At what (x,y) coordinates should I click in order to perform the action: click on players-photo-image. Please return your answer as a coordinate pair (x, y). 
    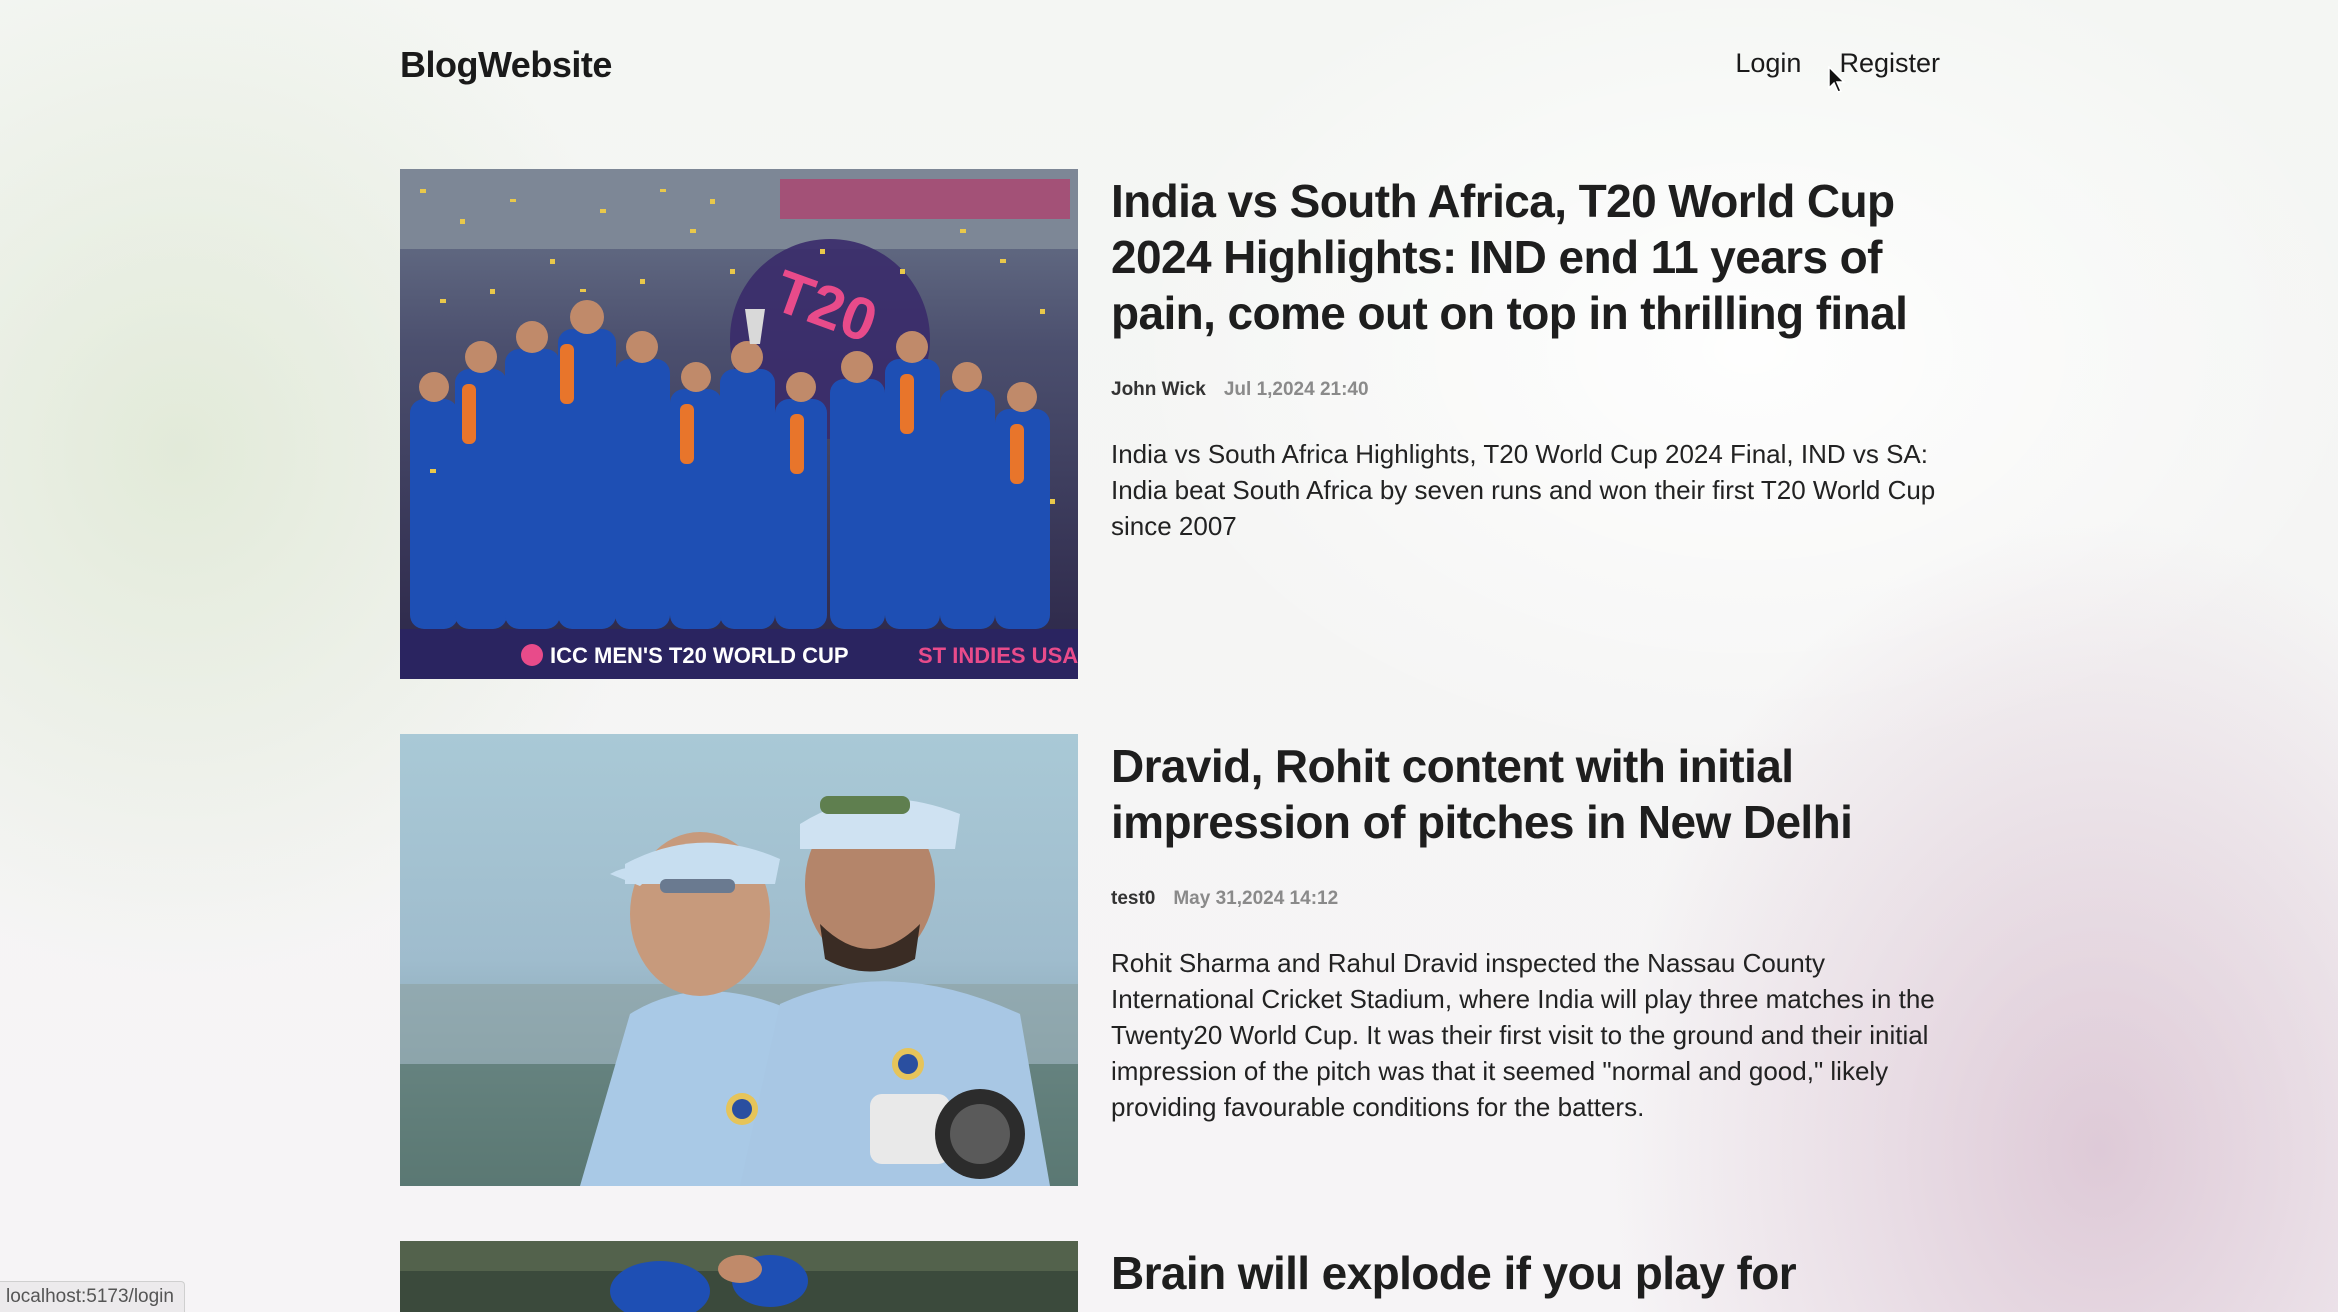
    Looking at the image, I should click on (739, 960).